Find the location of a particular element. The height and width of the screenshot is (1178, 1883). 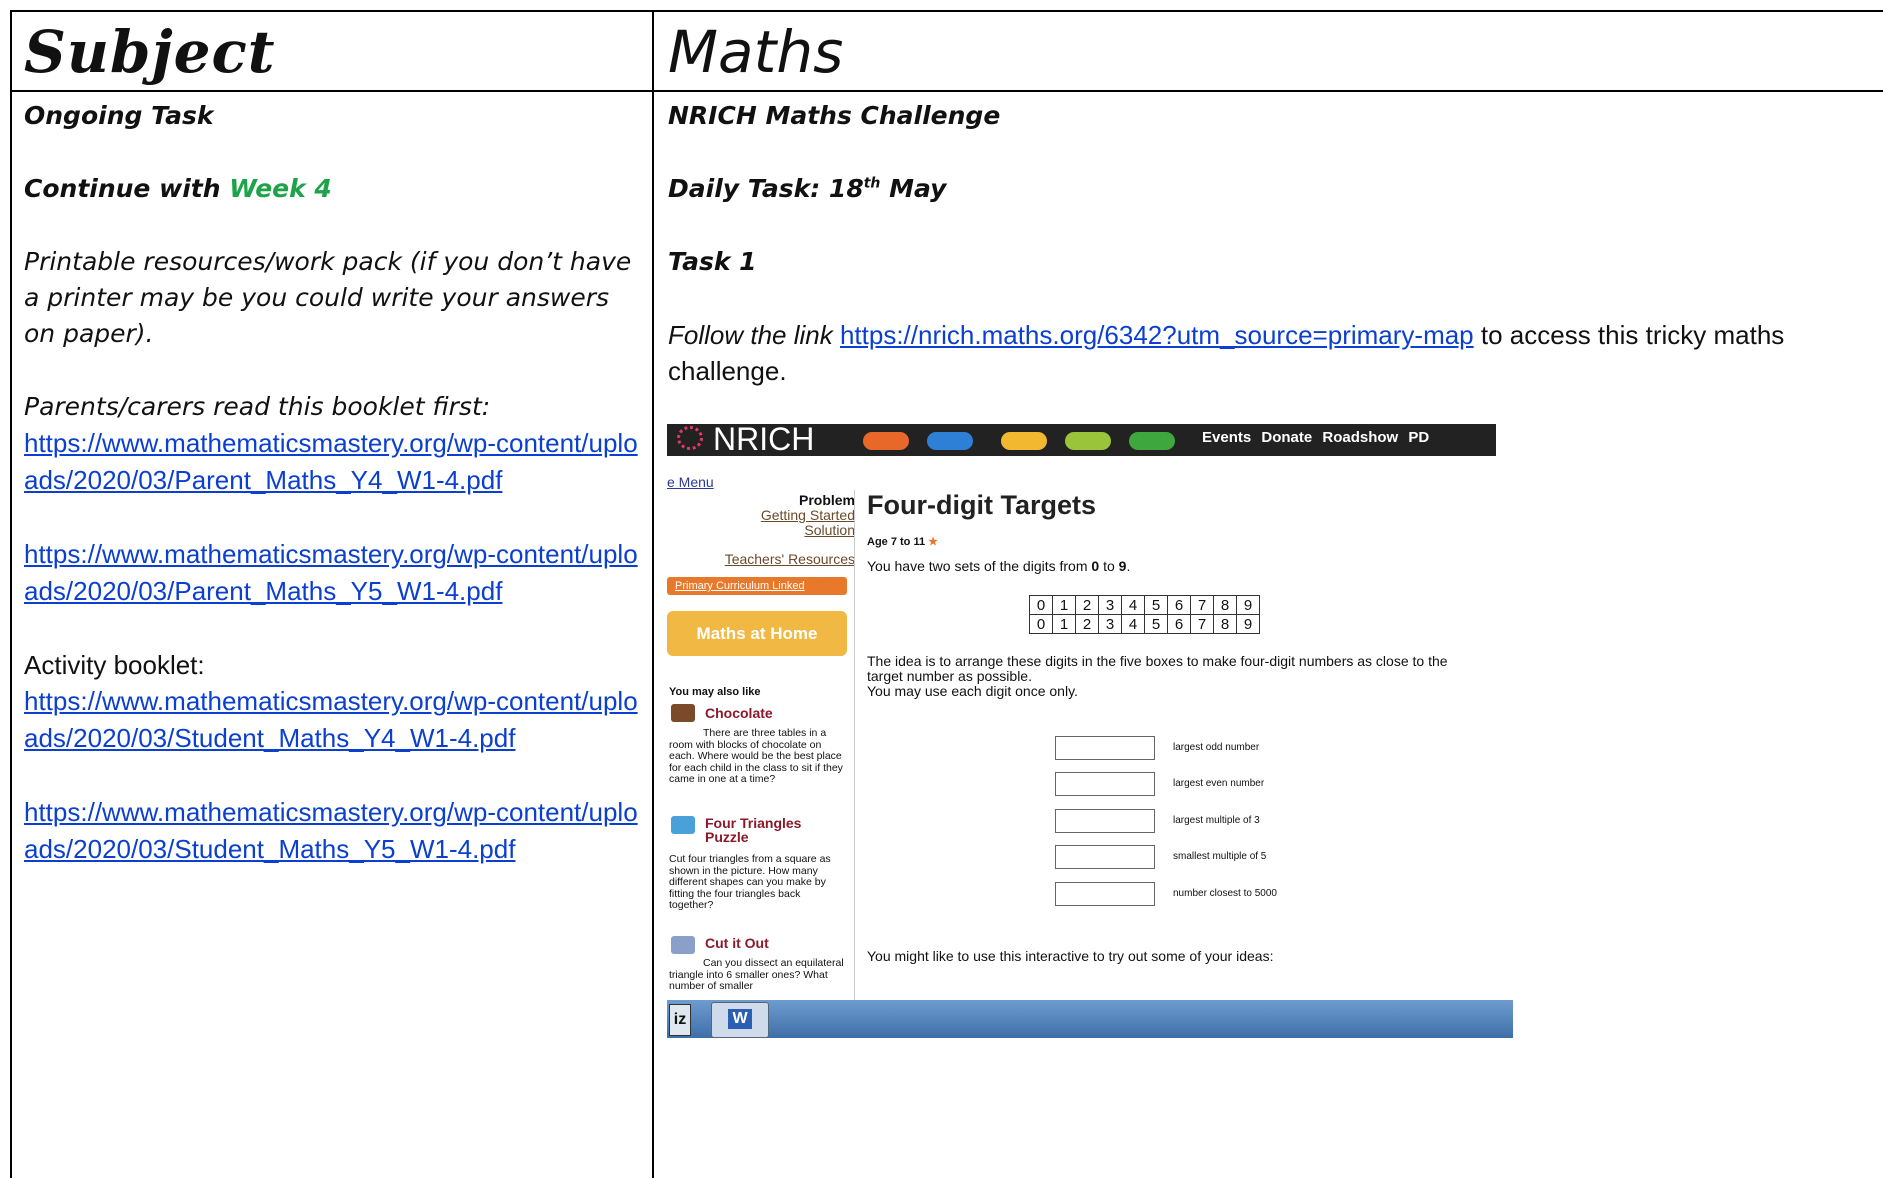

digit-cell: 6 is located at coordinates (1179, 624).